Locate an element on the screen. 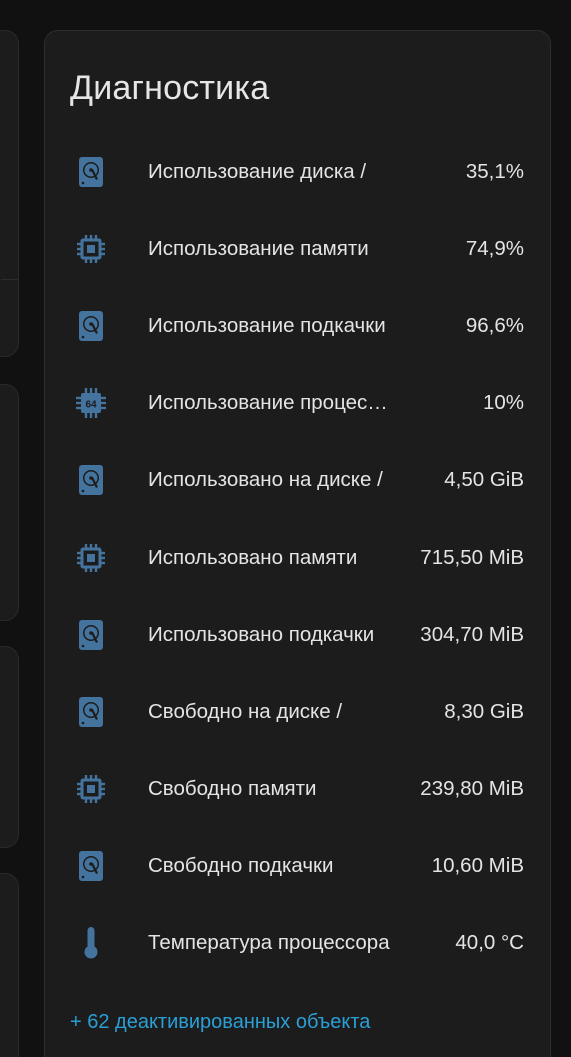 Image resolution: width=571 pixels, height=1057 pixels. entity-row: Использовано памяти 715,50 MiB is located at coordinates (297, 557).